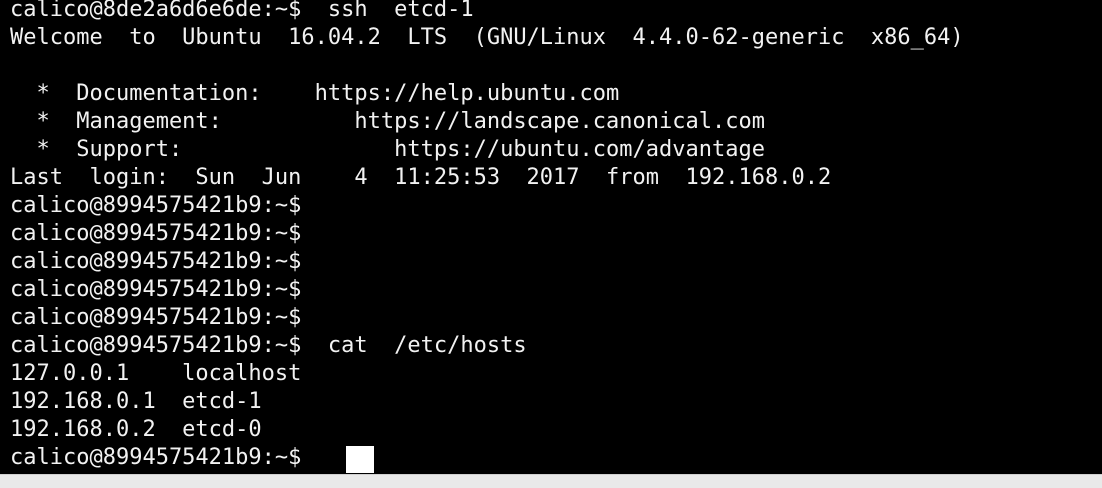 The width and height of the screenshot is (1102, 488). What do you see at coordinates (387, 149) in the screenshot?
I see `terminal-line: * Support: https://ubuntu.com/advantage` at bounding box center [387, 149].